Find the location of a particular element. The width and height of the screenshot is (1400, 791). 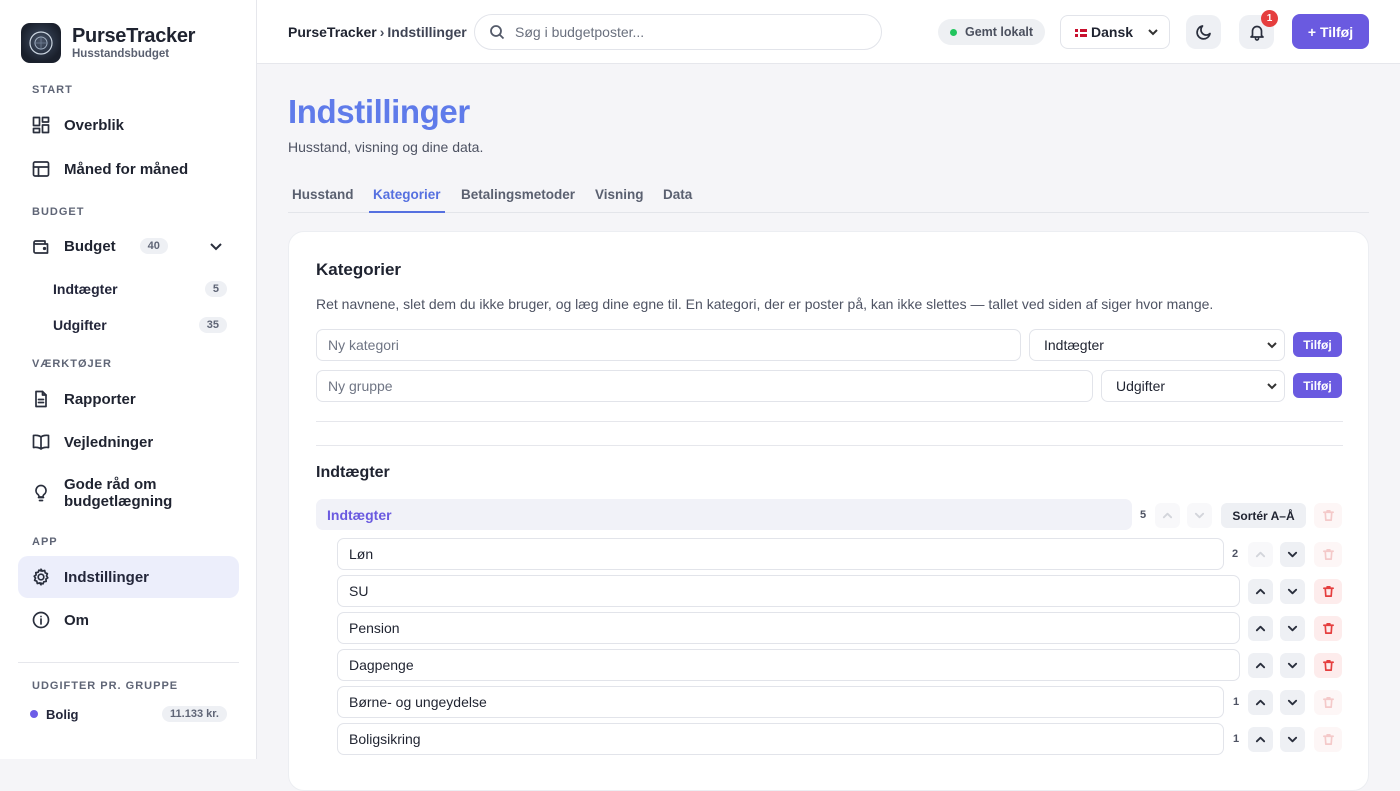

income-count-badge: 5 is located at coordinates (215, 289).